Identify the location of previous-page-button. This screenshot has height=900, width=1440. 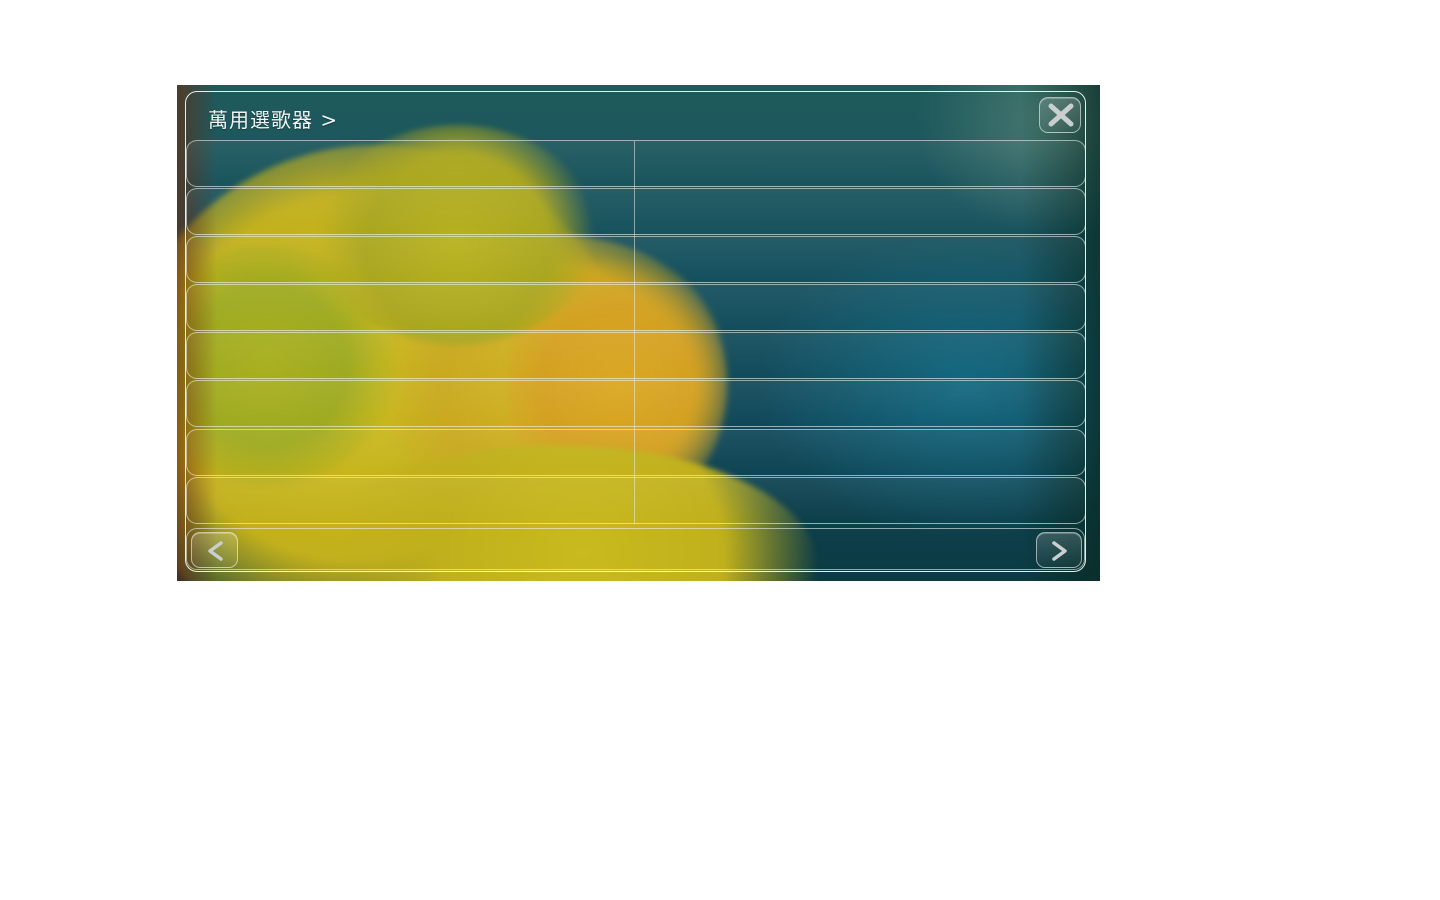
(214, 550).